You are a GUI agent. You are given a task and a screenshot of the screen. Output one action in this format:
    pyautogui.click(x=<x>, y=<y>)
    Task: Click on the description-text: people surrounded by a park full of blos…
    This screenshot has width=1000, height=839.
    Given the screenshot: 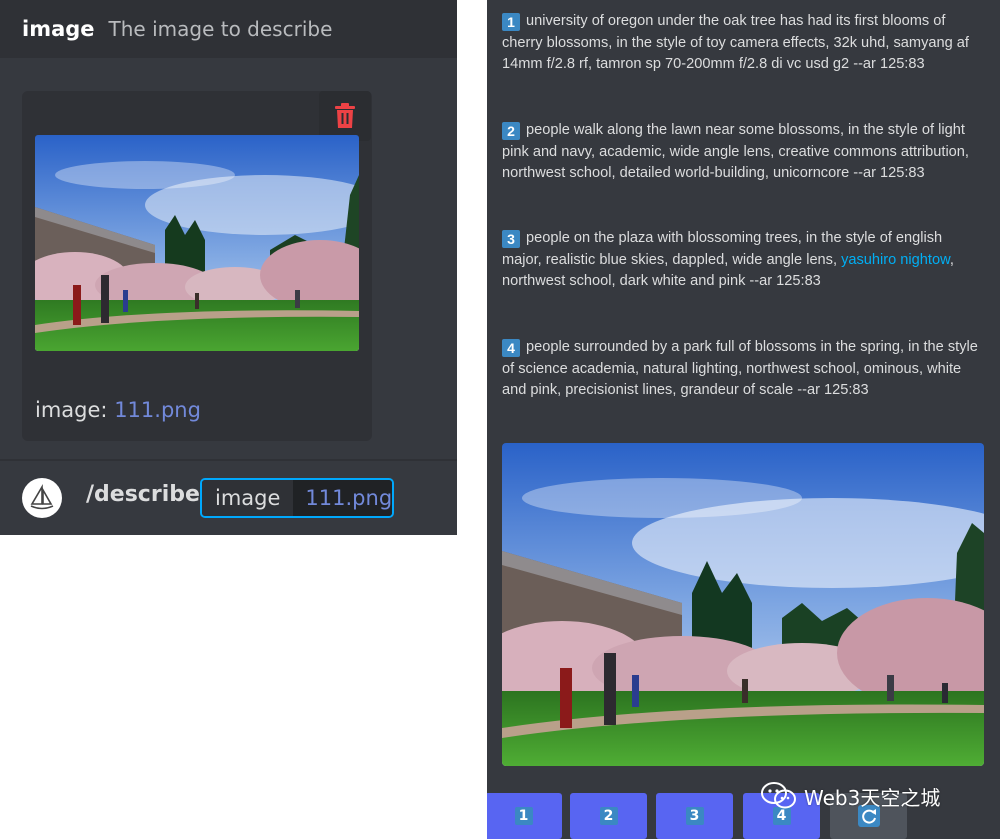 What is the action you would take?
    pyautogui.click(x=740, y=369)
    